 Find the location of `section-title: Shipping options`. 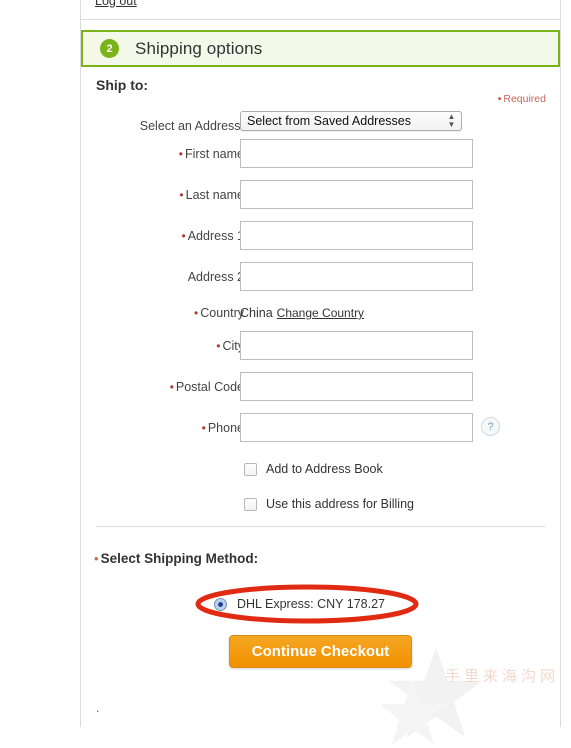

section-title: Shipping options is located at coordinates (199, 48).